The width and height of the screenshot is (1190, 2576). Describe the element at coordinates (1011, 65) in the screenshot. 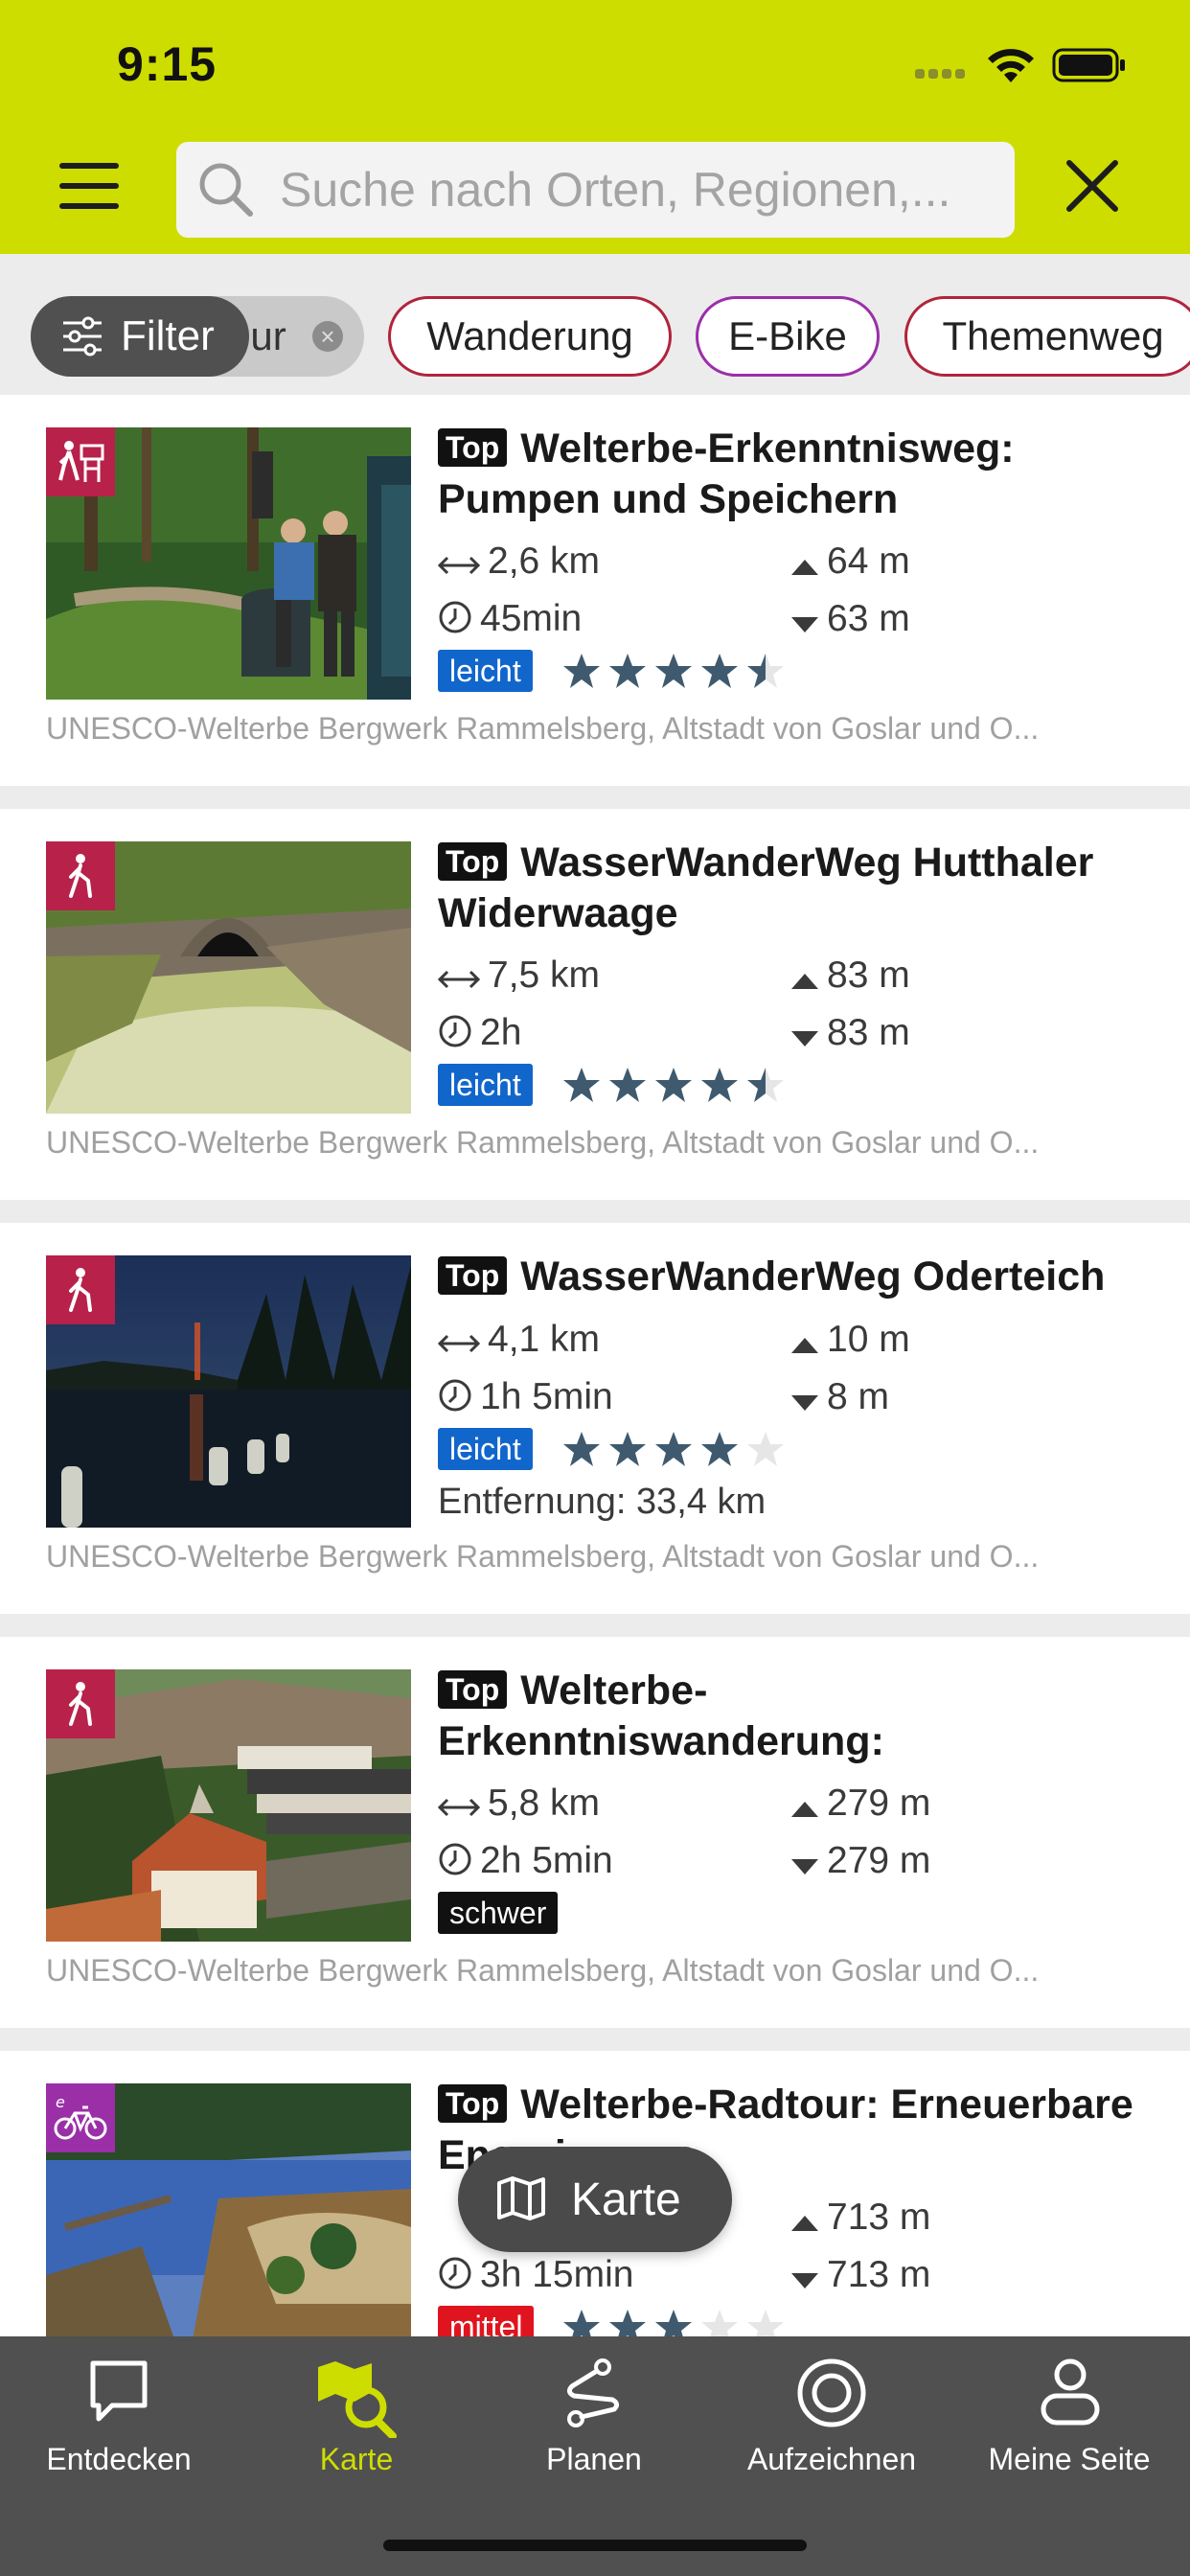

I see `wifi-icon` at that location.